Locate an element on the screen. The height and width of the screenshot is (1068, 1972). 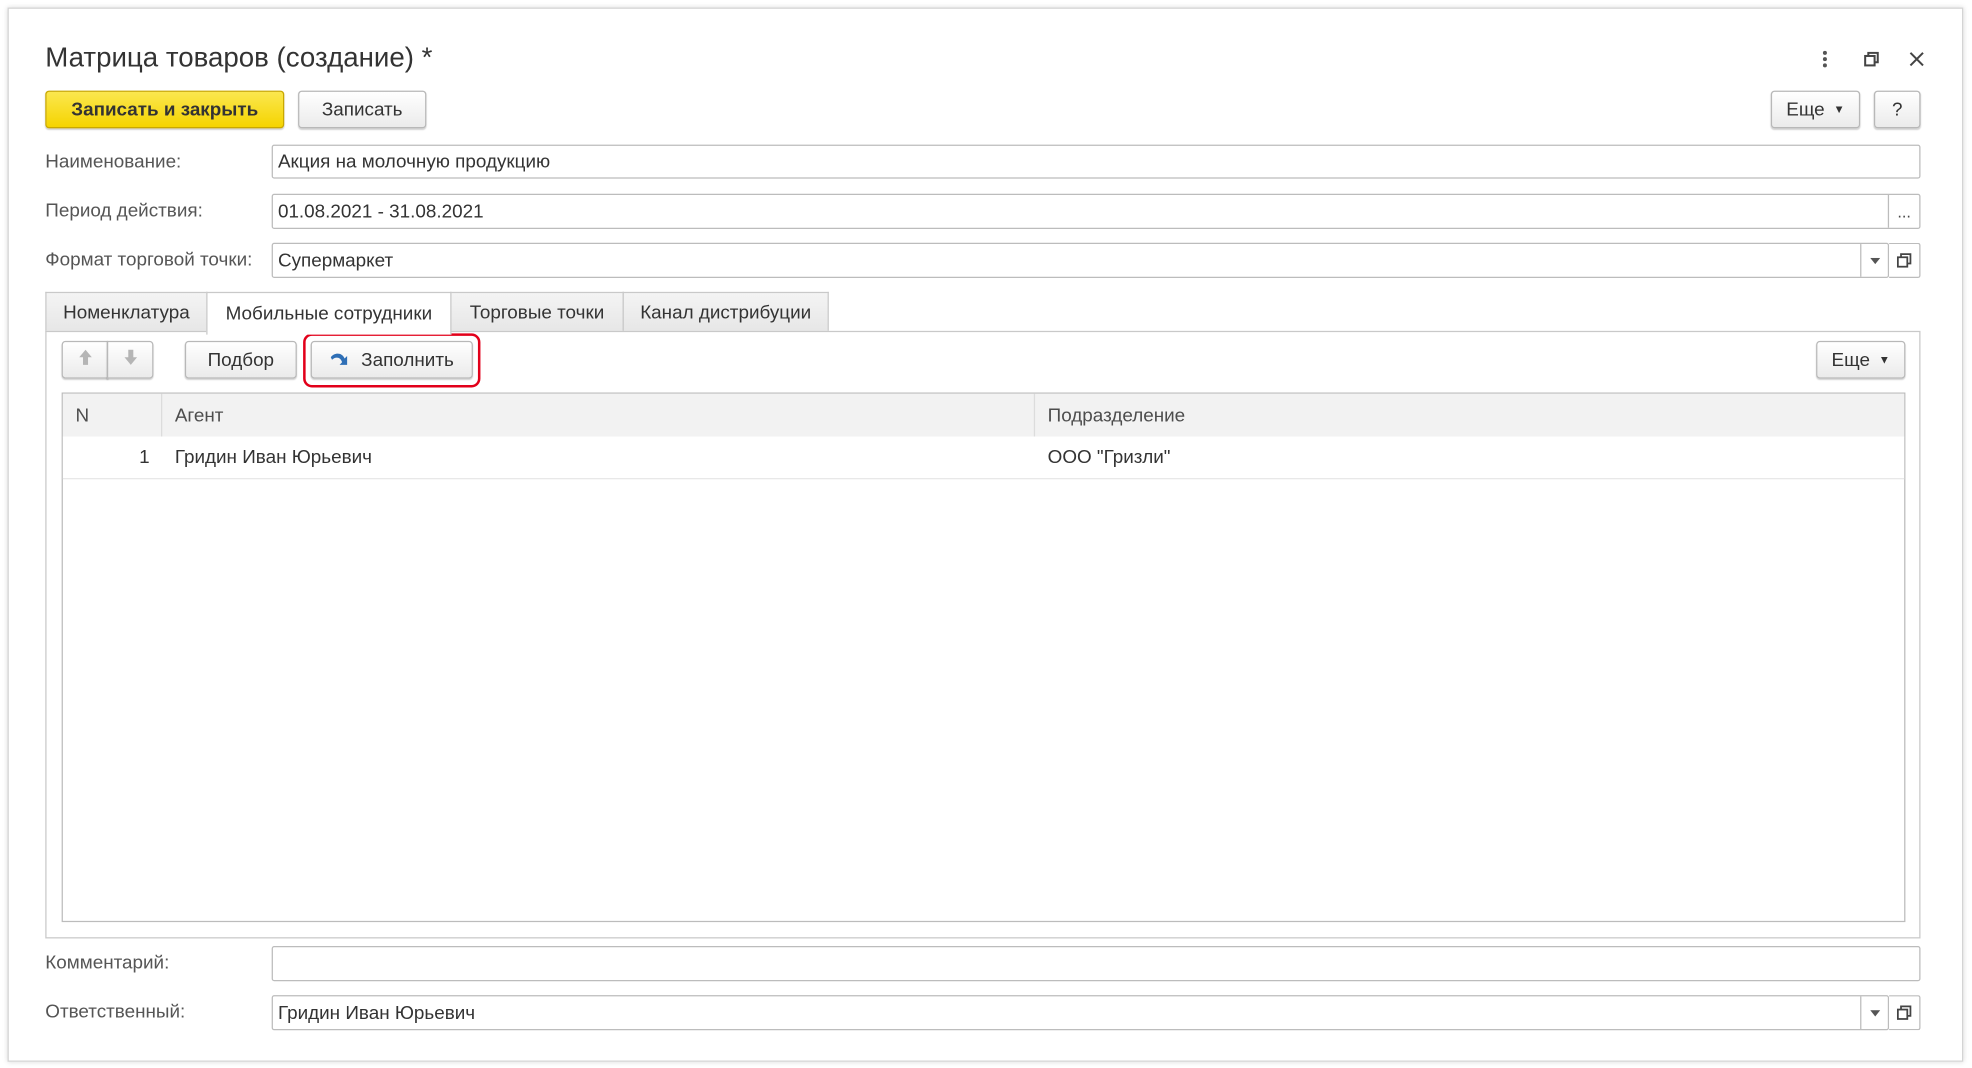
table-more-button: Еще ▼ is located at coordinates (1861, 359).